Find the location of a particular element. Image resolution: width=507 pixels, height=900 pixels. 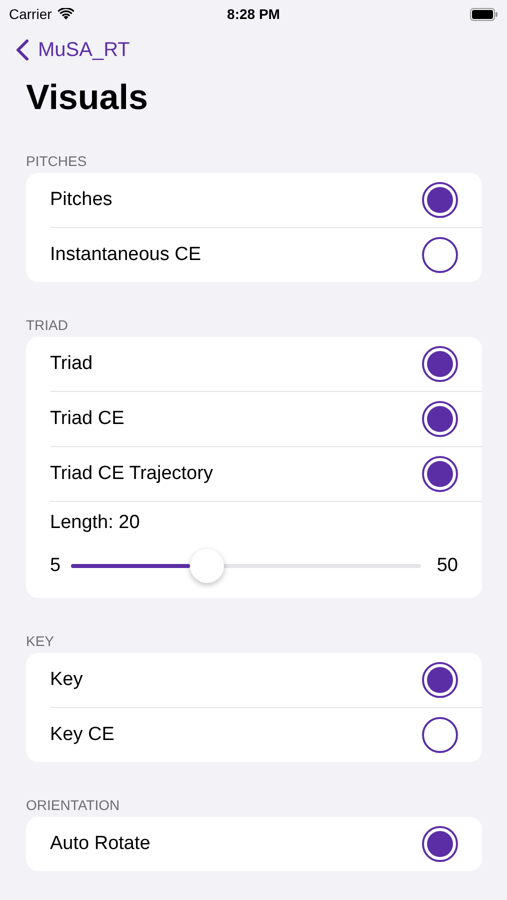

section-header: PITCHES is located at coordinates (57, 161).